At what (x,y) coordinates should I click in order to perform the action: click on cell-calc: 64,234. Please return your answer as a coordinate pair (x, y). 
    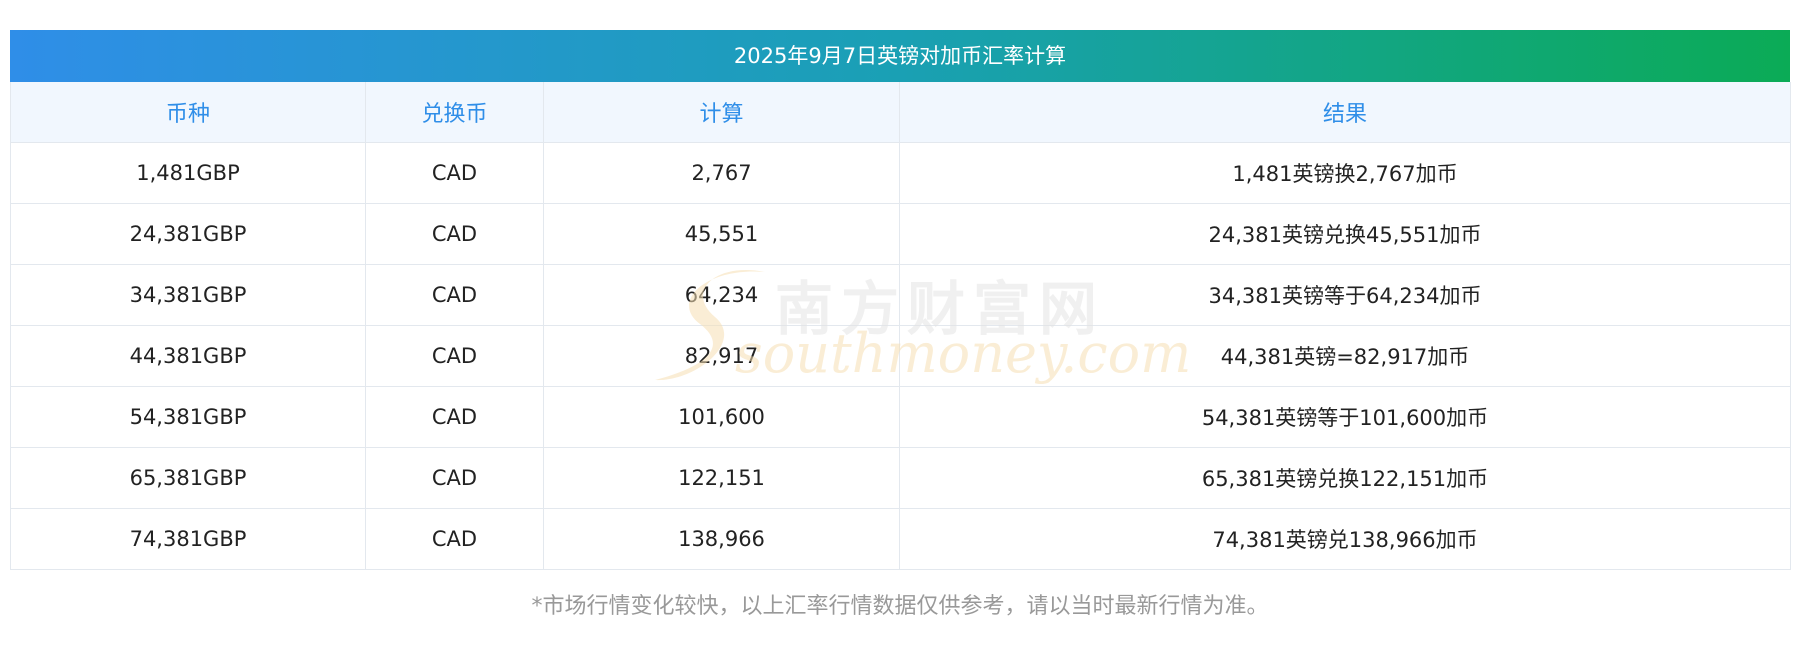
    Looking at the image, I should click on (721, 295).